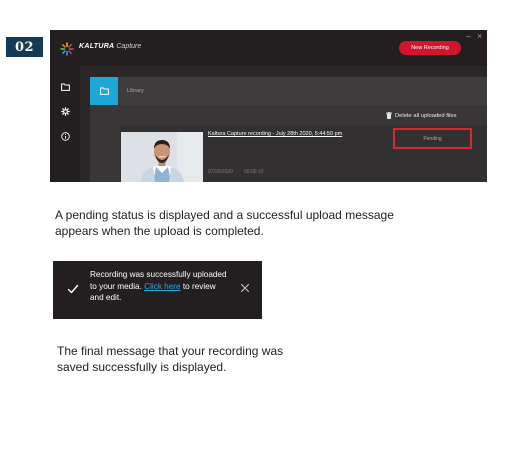  I want to click on presenter-thumbnail-image, so click(162, 157).